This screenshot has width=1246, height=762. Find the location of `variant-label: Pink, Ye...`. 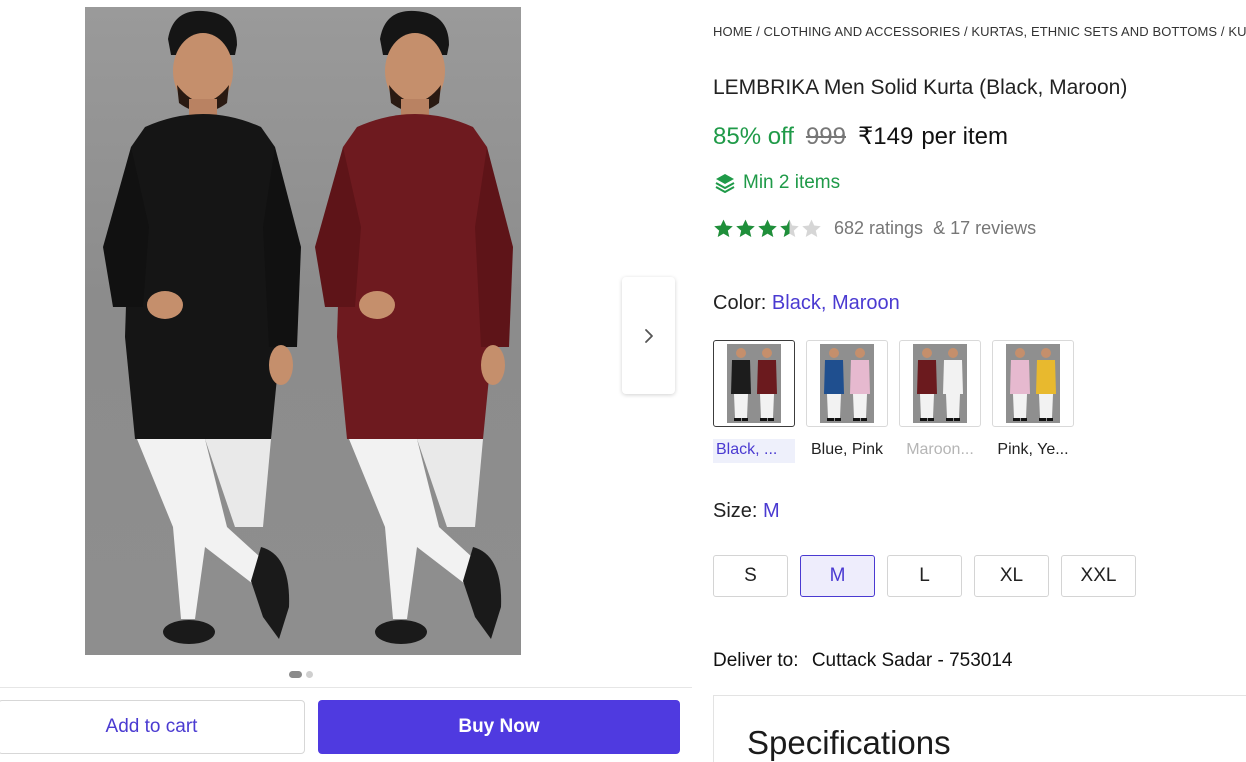

variant-label: Pink, Ye... is located at coordinates (1033, 449).